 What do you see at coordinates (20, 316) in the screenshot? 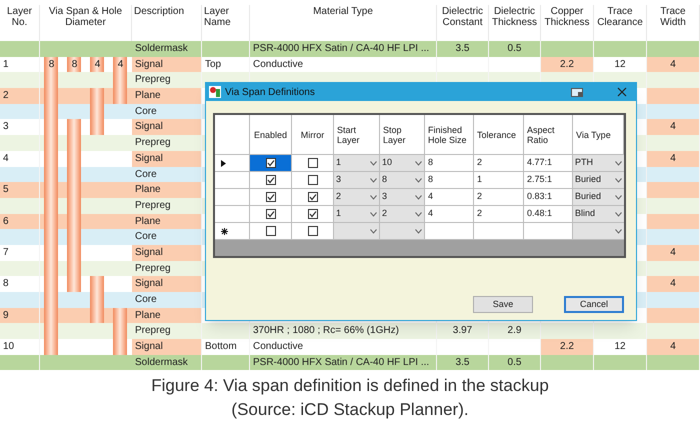
I see `table-cell: 9` at bounding box center [20, 316].